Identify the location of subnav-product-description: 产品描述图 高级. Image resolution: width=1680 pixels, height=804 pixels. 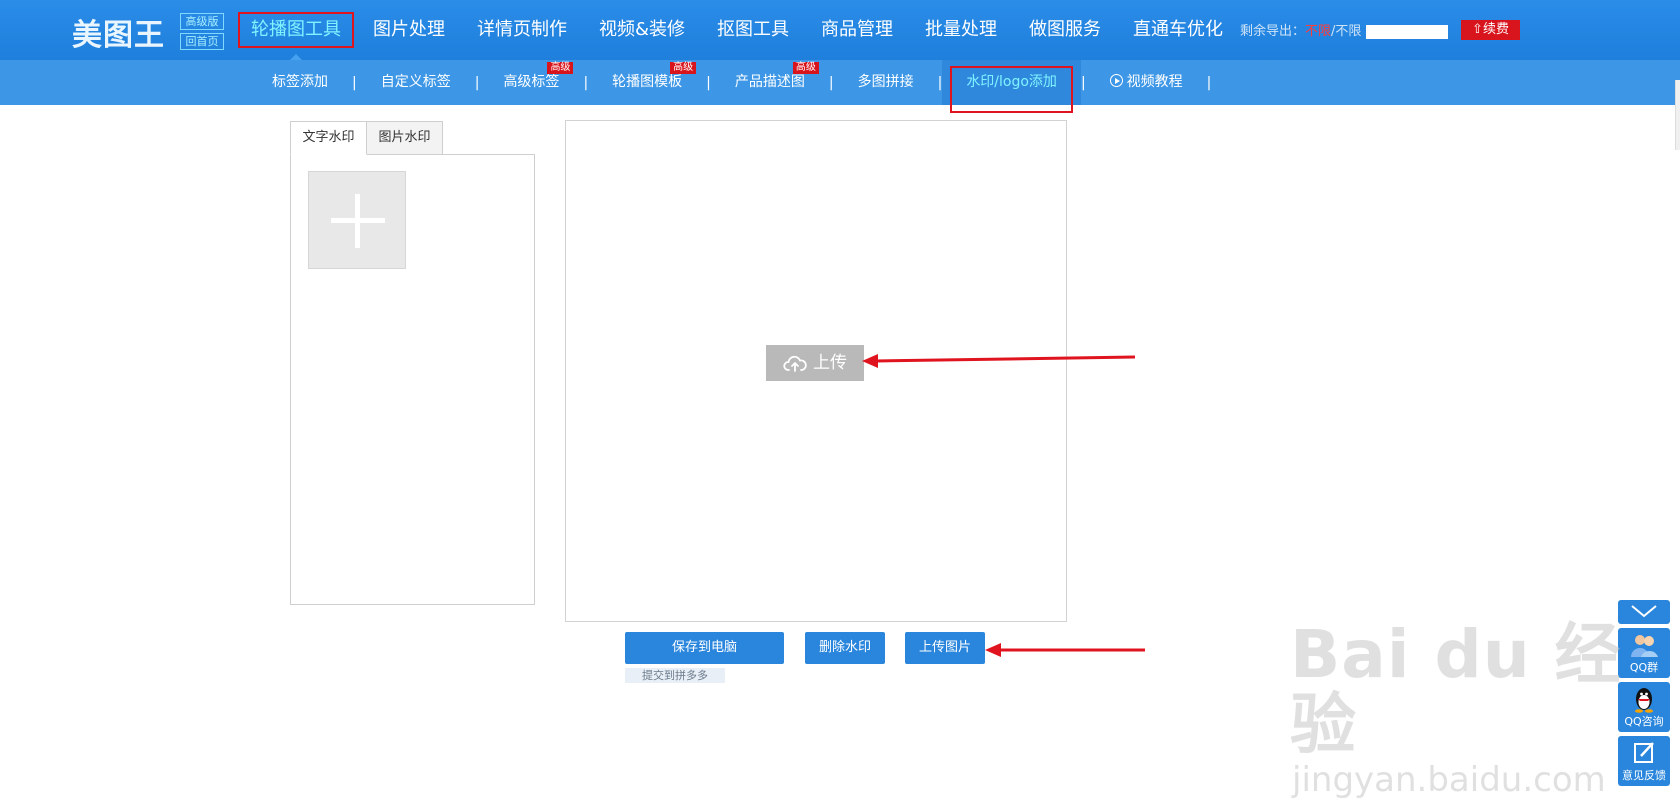
(770, 82).